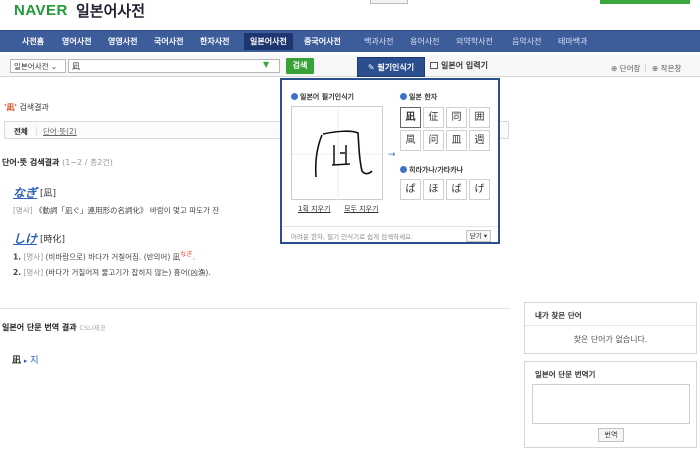 This screenshot has height=452, width=700. What do you see at coordinates (32, 107) in the screenshot?
I see `result-heading-suffix: 검색결과` at bounding box center [32, 107].